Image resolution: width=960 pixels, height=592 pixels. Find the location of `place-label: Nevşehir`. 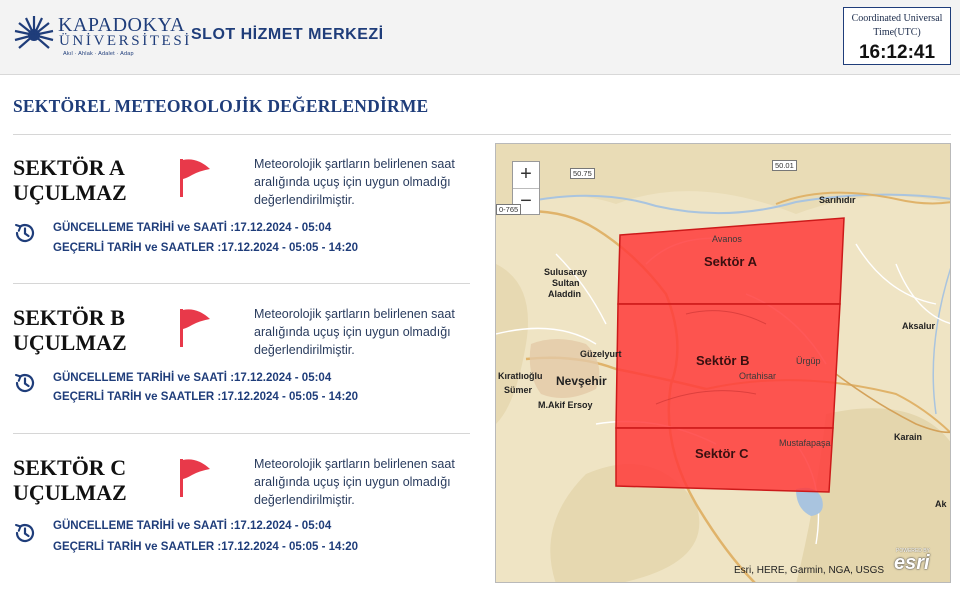

place-label: Nevşehir is located at coordinates (581, 381).